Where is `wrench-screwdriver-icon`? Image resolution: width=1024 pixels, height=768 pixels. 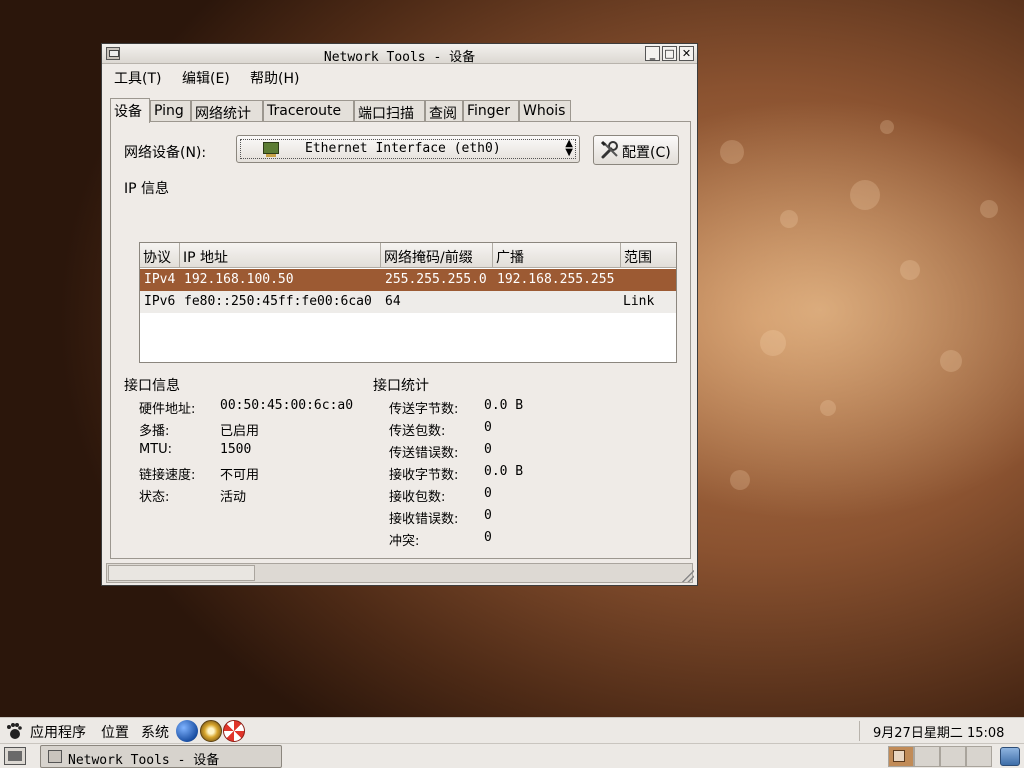
wrench-screwdriver-icon is located at coordinates (609, 149).